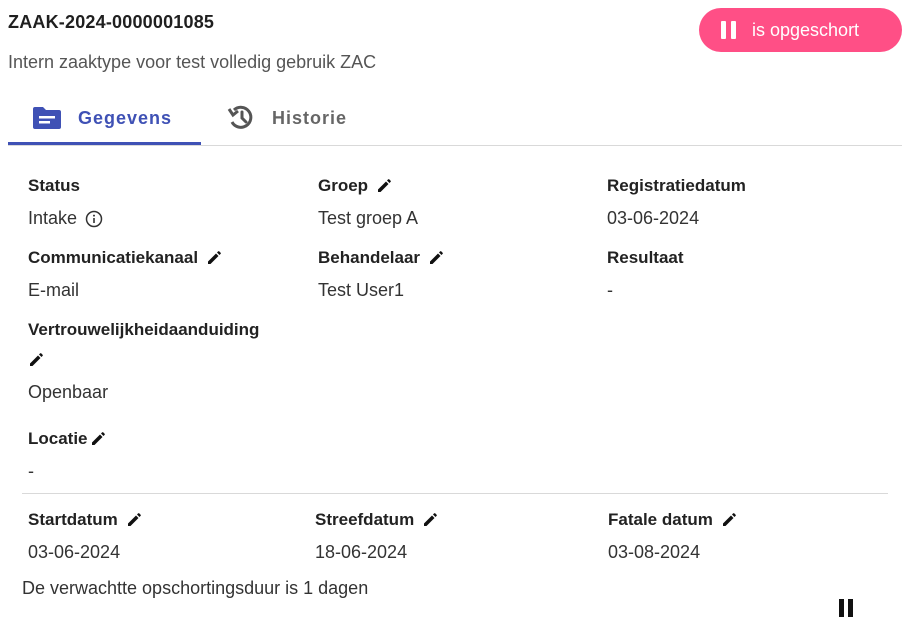  Describe the element at coordinates (355, 186) in the screenshot. I see `groep-label: Groep` at that location.